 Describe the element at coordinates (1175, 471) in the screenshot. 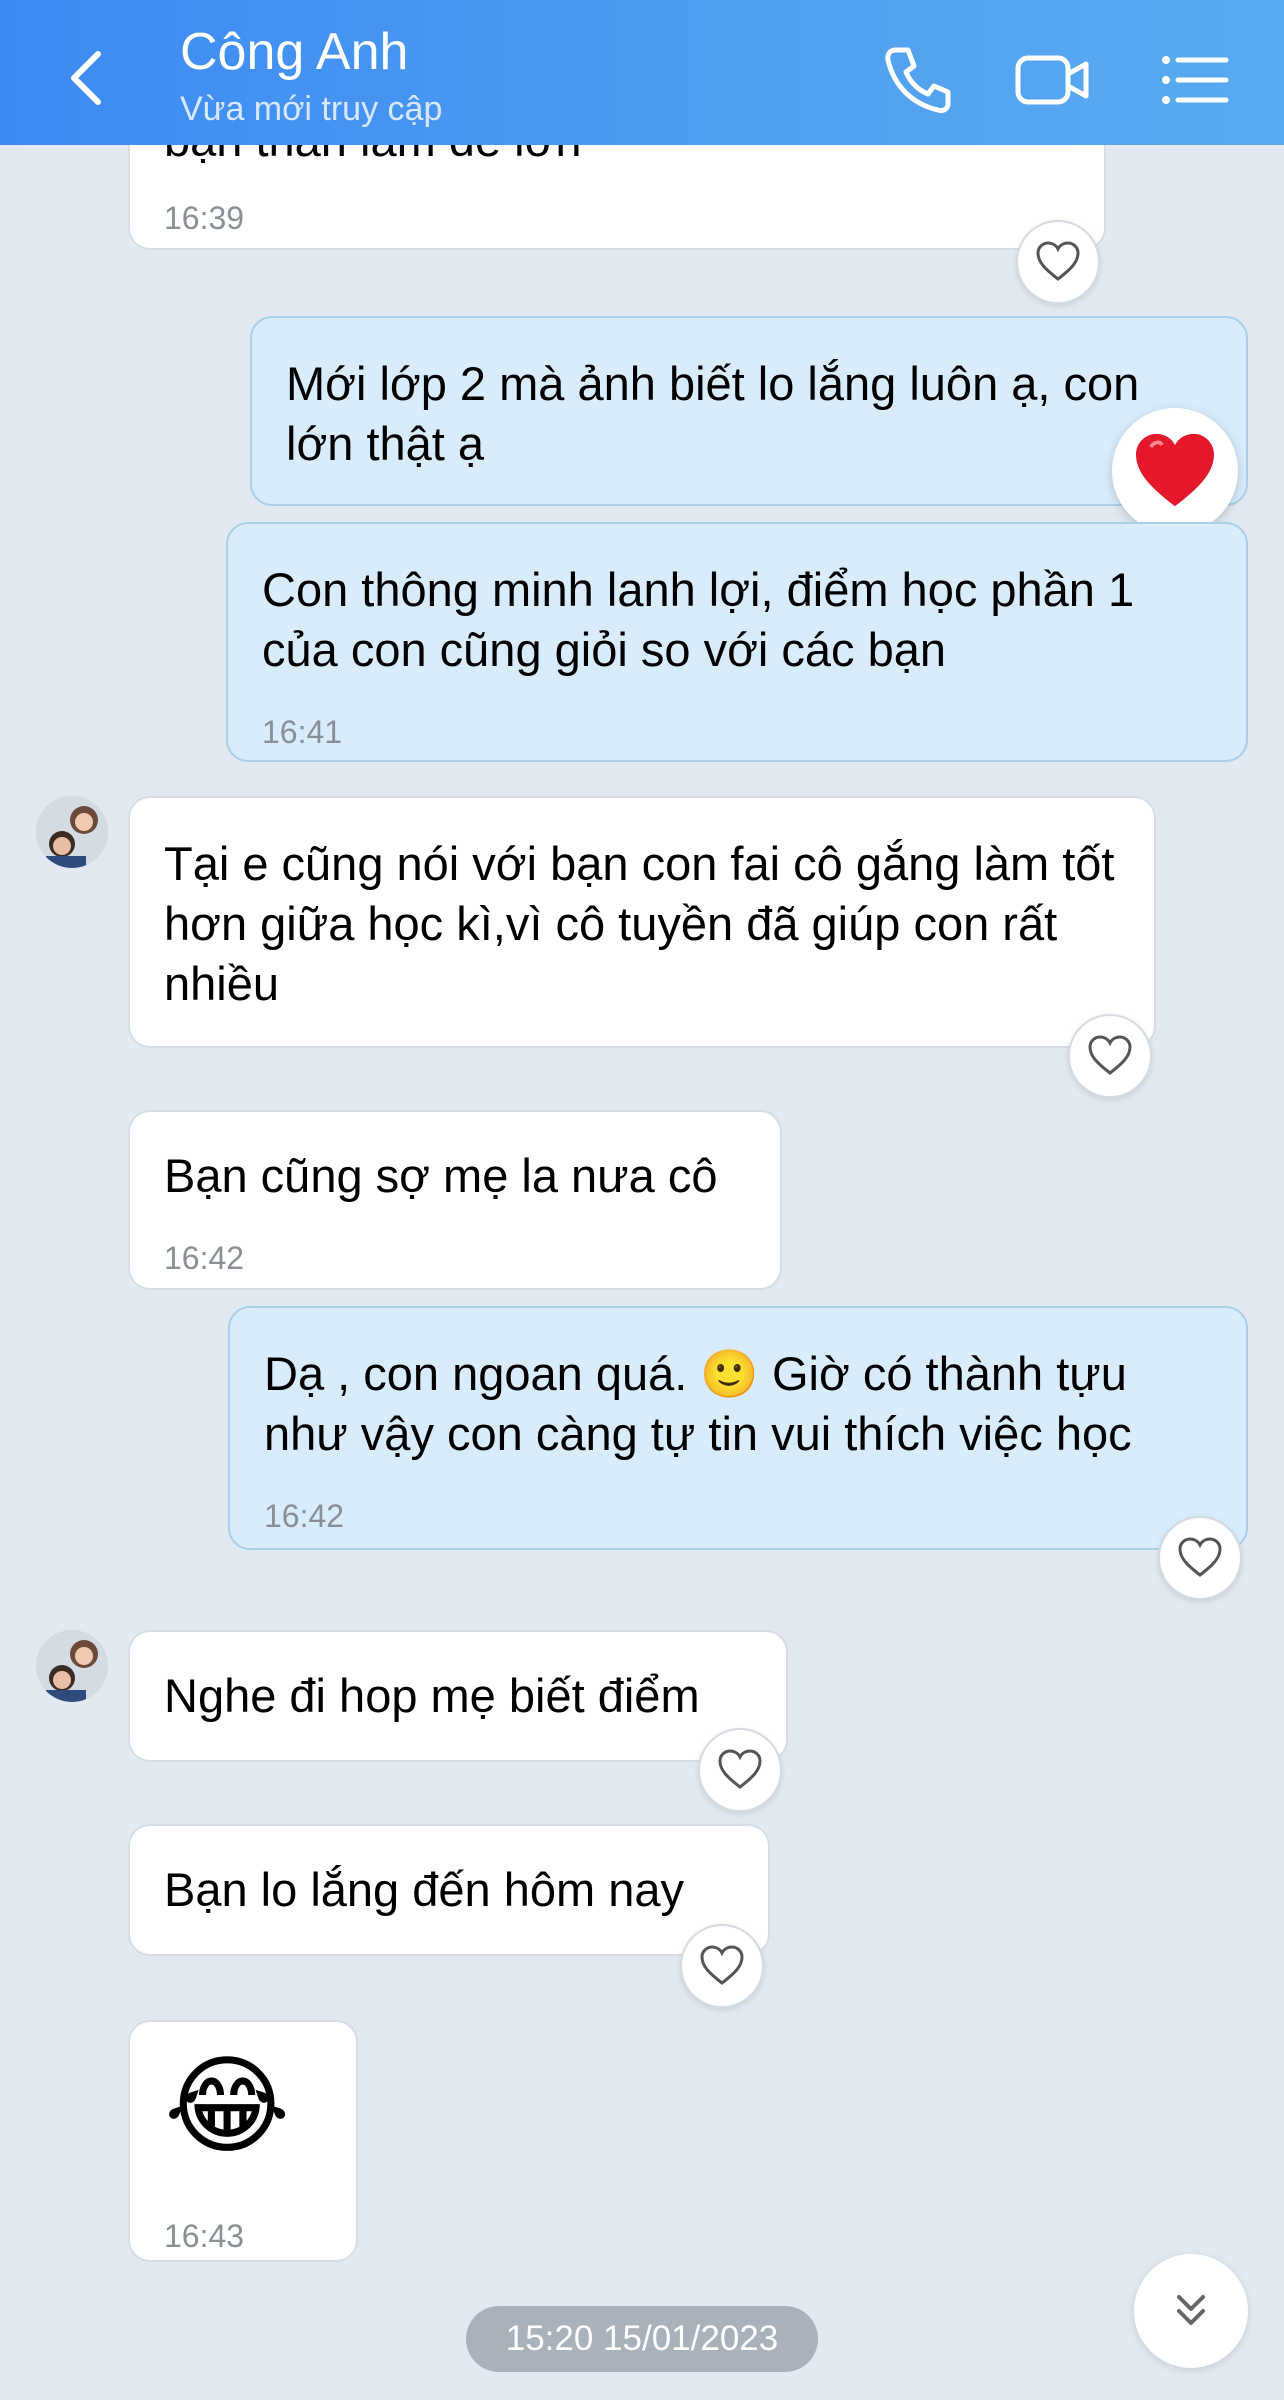

I see `heart-reaction-icon` at that location.